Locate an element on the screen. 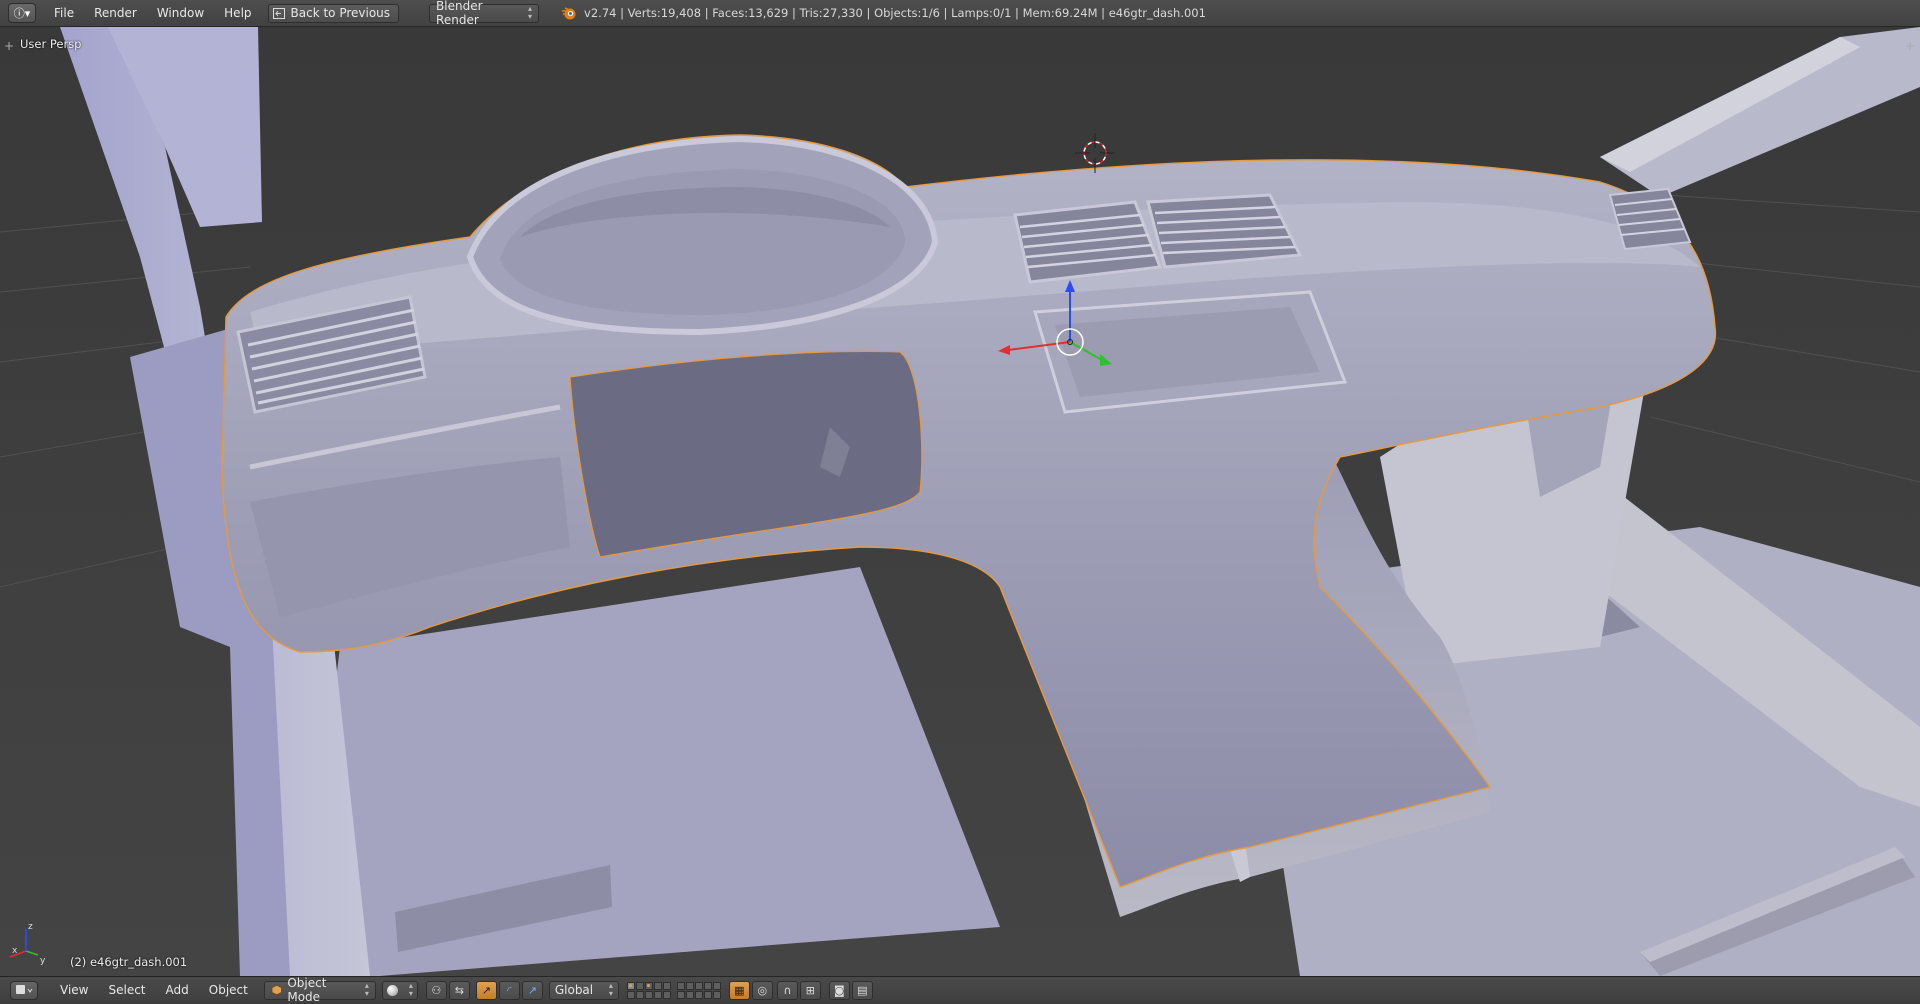 The width and height of the screenshot is (1920, 1004). menu-object: Object is located at coordinates (228, 990).